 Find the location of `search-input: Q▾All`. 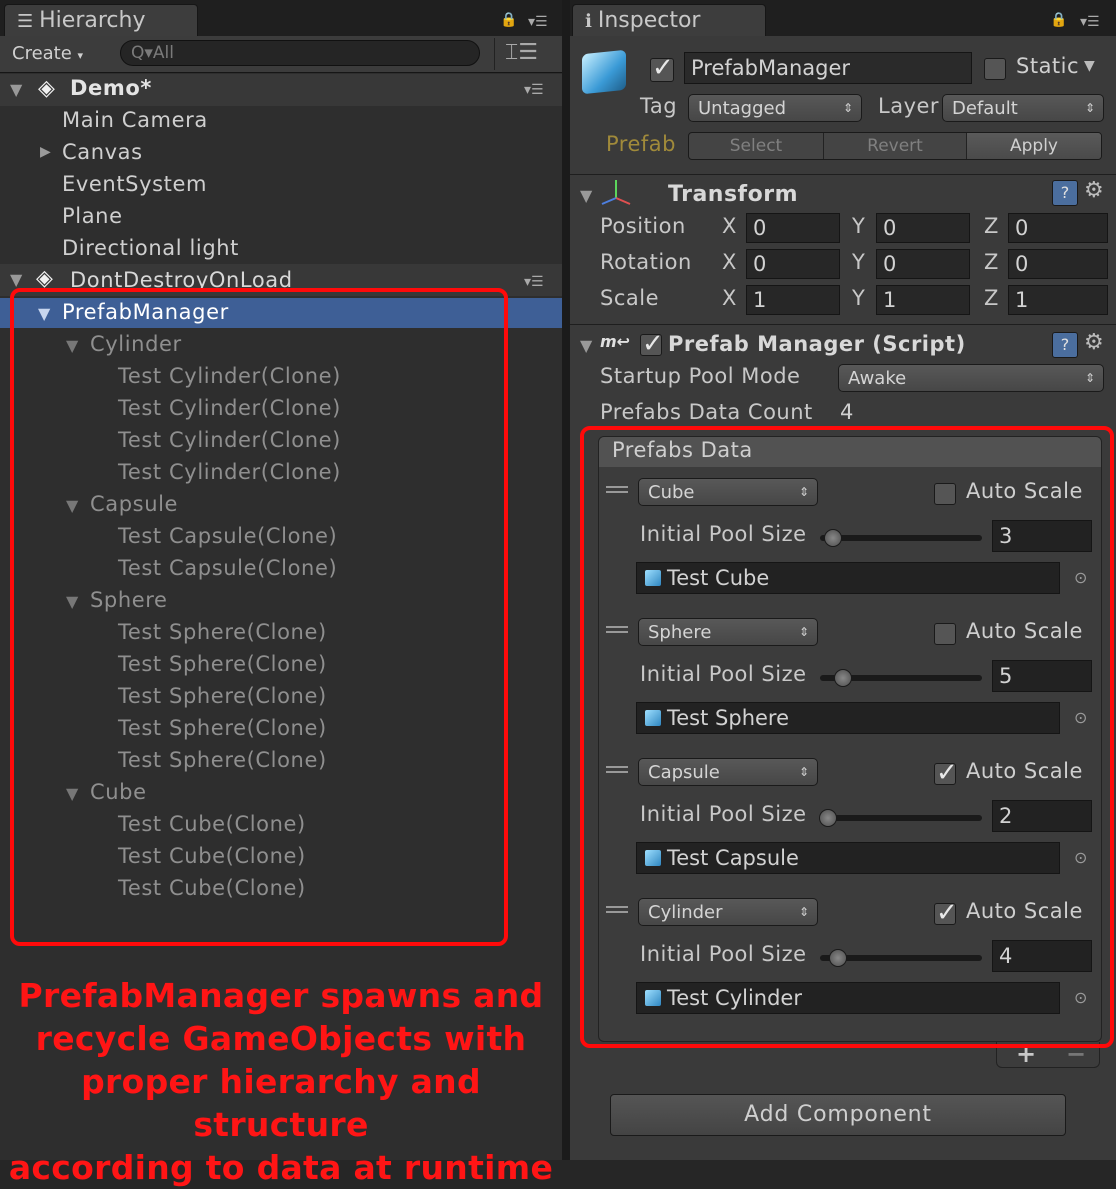

search-input: Q▾All is located at coordinates (300, 53).